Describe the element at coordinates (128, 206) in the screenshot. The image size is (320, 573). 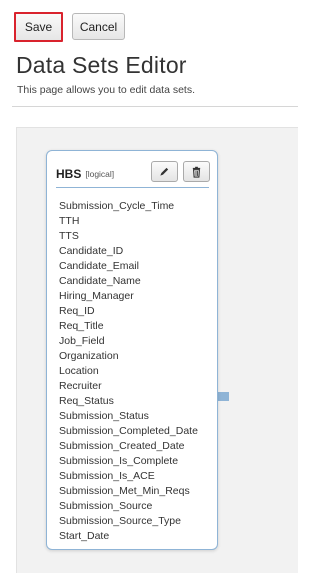
I see `field-item: Submission_Cycle_Time` at that location.